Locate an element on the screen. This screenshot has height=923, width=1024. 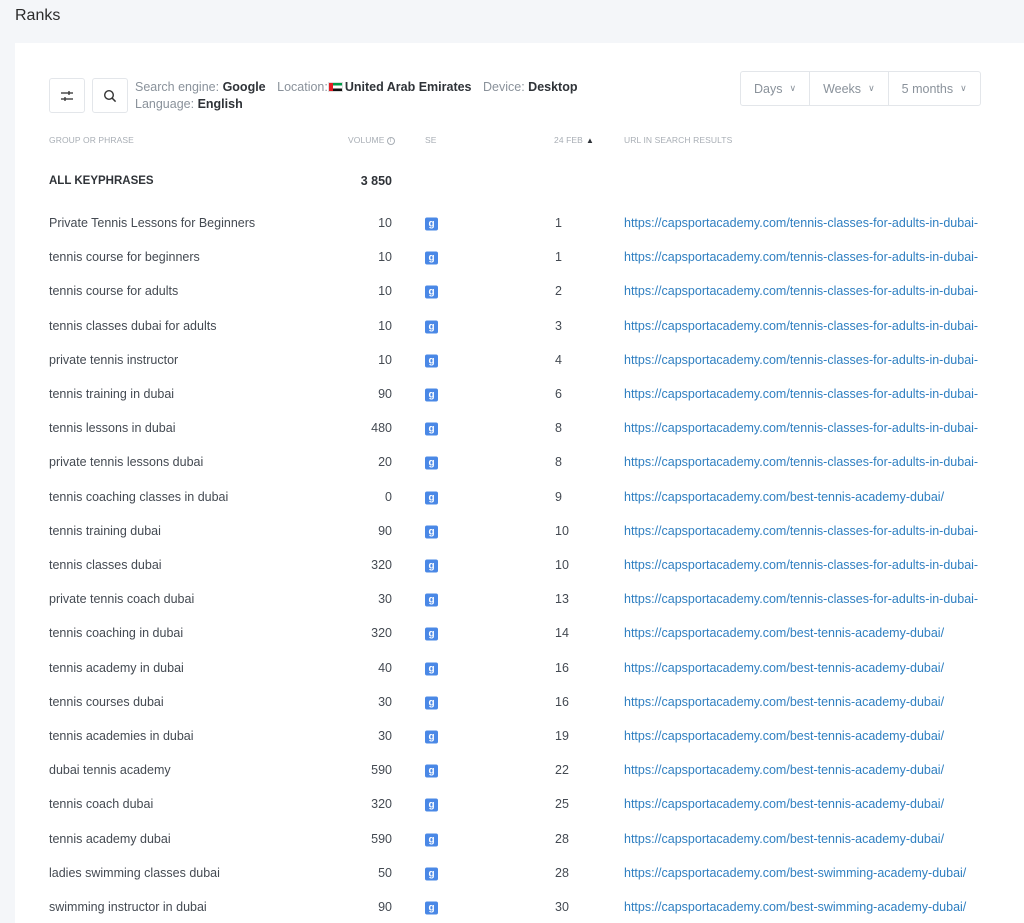
row-phrase: tennis academy in dubai is located at coordinates (116, 668).